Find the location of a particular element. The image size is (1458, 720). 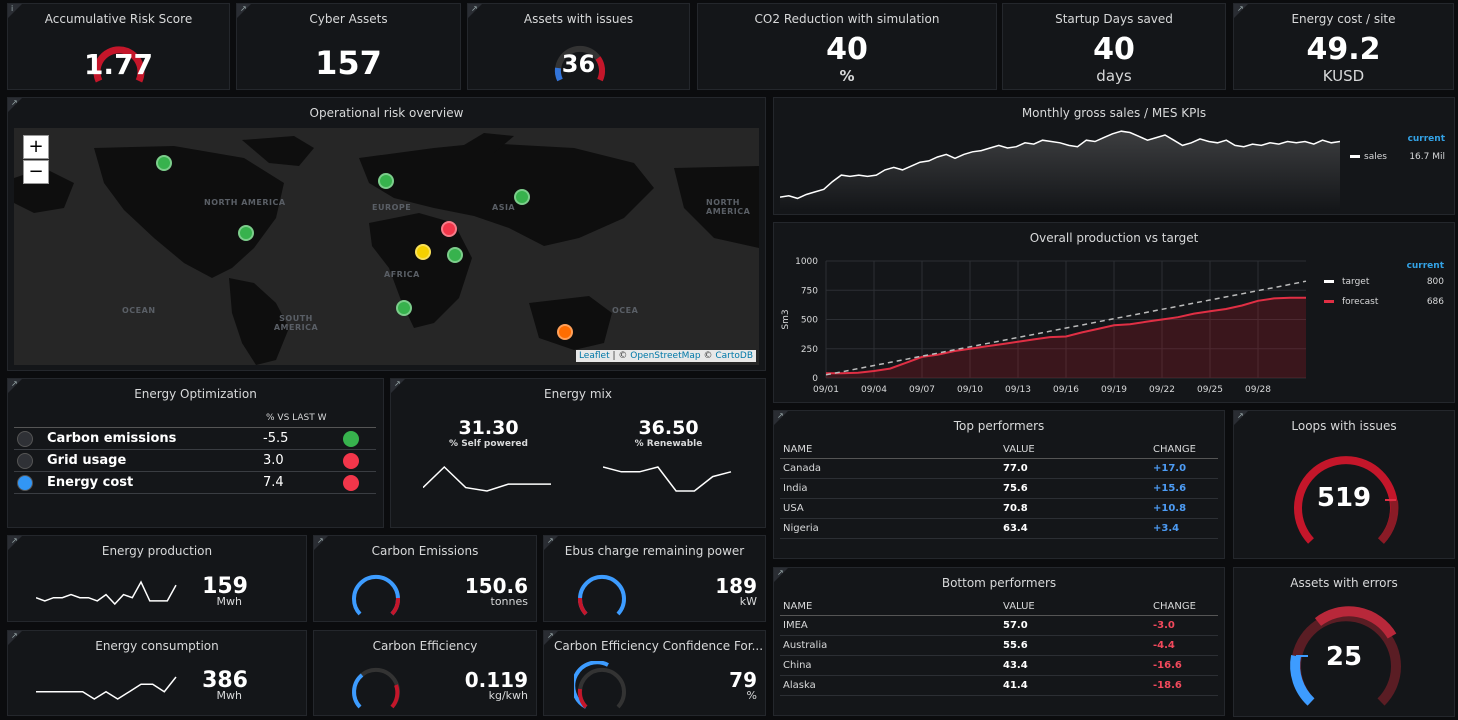

panel-ebus: ↗ Ebus charge remaining power 189 kW is located at coordinates (654, 578).